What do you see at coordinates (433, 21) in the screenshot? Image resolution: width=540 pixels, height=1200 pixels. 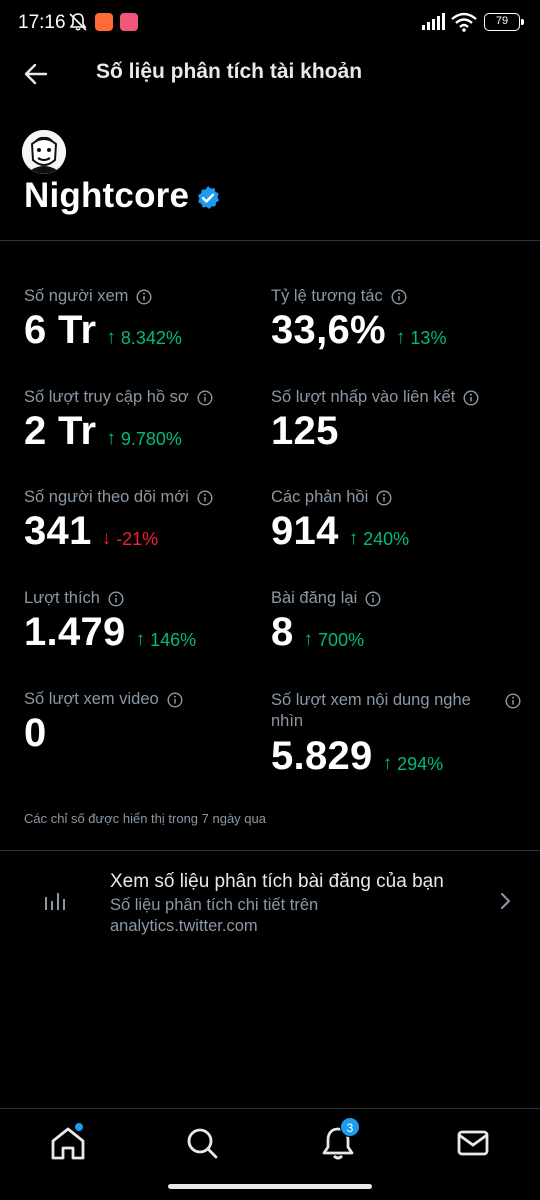 I see `signal-icon` at bounding box center [433, 21].